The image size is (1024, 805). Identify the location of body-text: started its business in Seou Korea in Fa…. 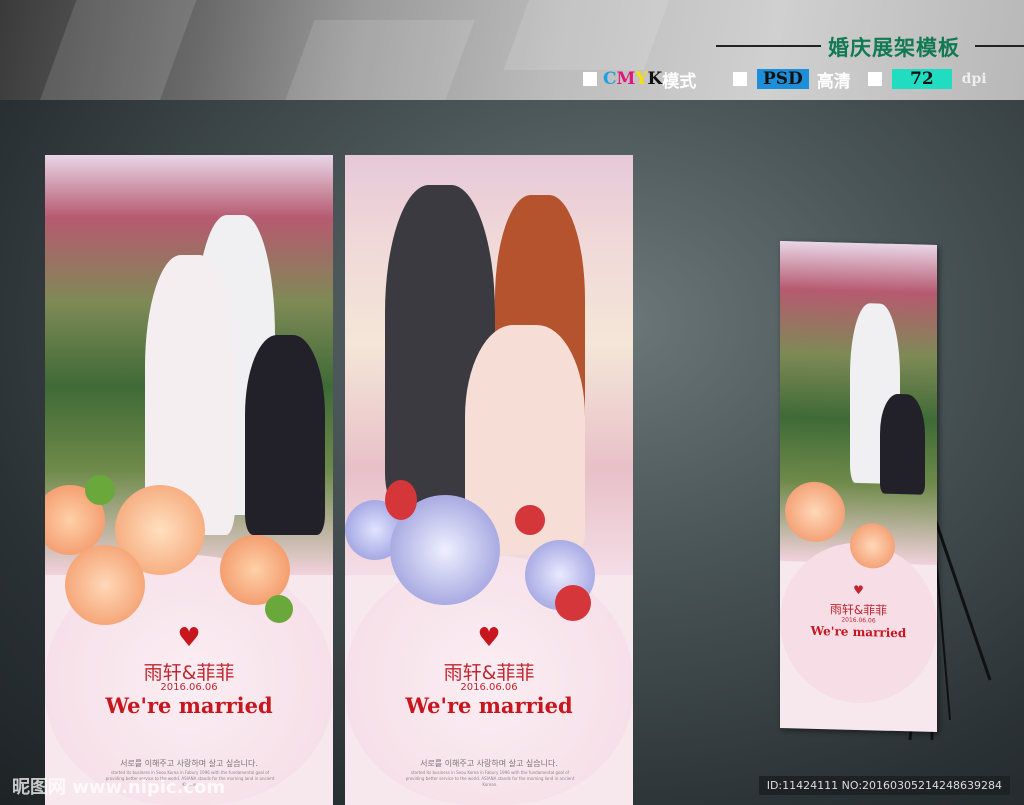
(490, 778).